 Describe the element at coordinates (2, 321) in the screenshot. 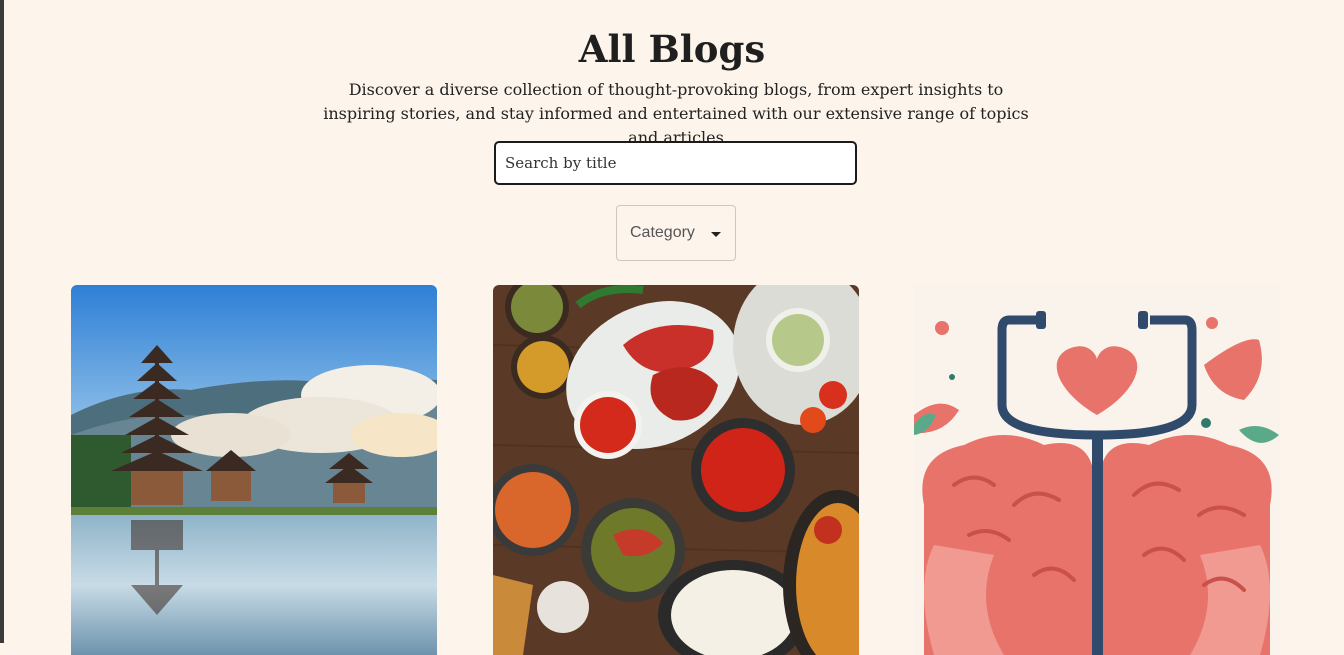

I see `window-left-edge` at that location.